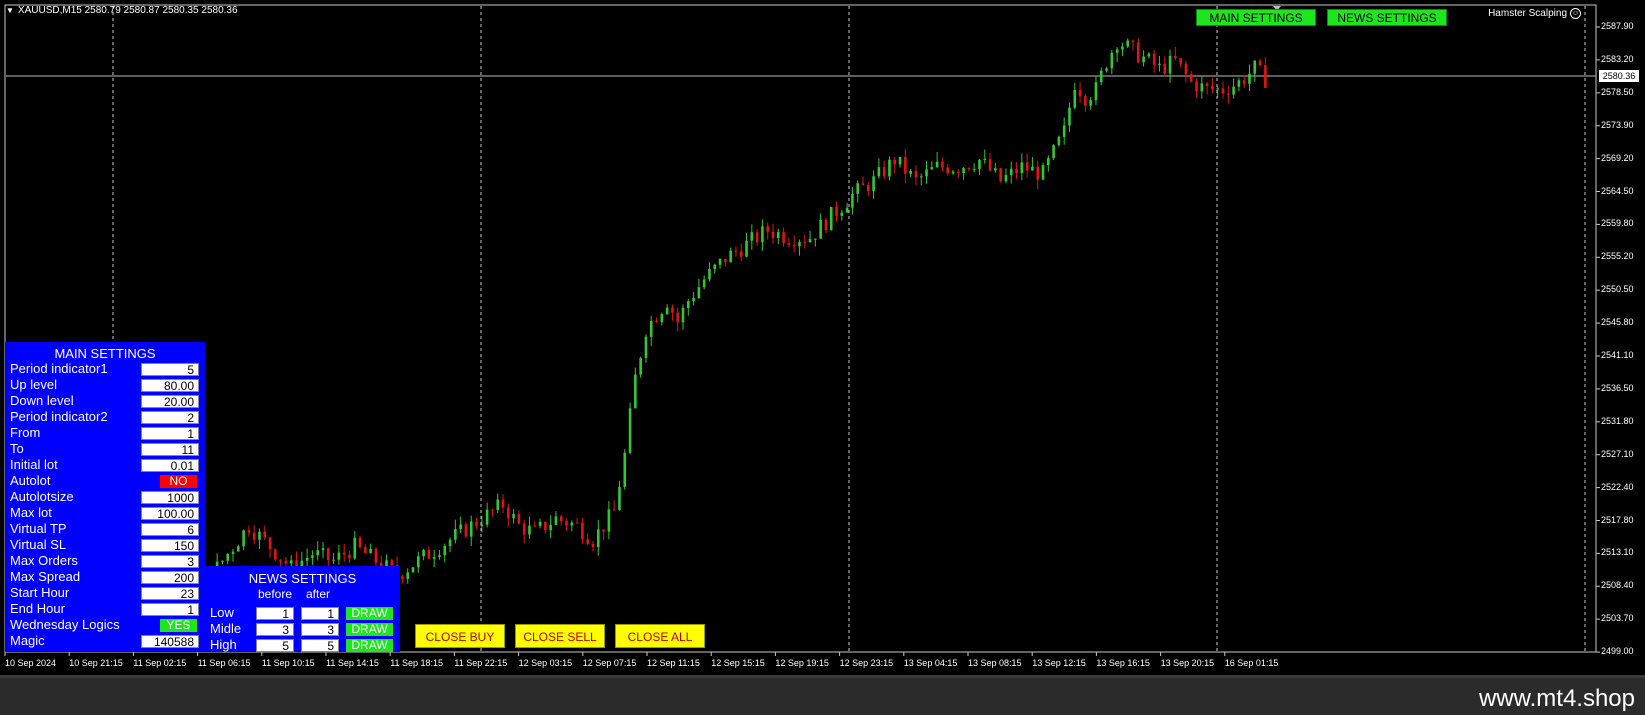  What do you see at coordinates (1617, 552) in the screenshot?
I see `price-tick-label: 2513.10` at bounding box center [1617, 552].